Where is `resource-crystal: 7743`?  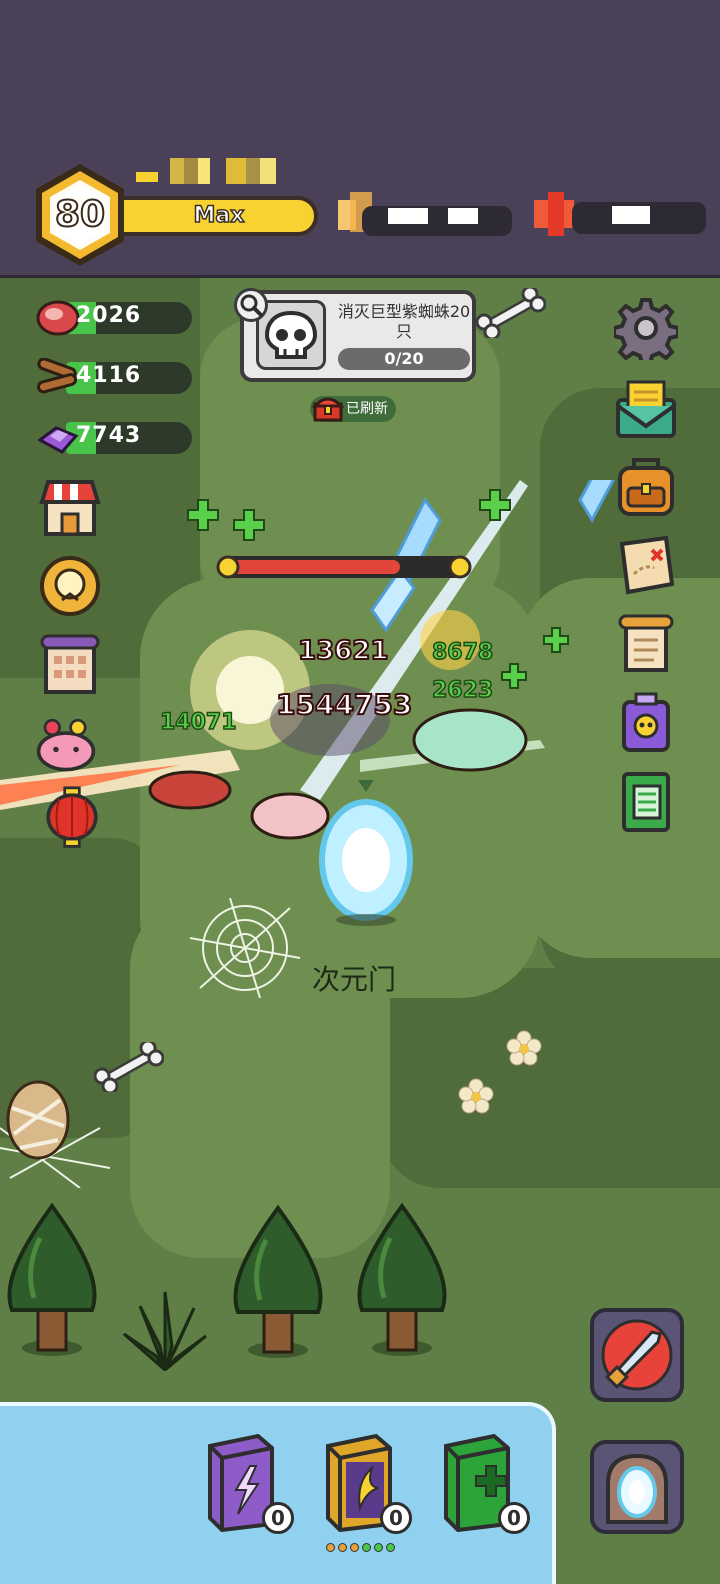 resource-crystal: 7743 is located at coordinates (114, 438).